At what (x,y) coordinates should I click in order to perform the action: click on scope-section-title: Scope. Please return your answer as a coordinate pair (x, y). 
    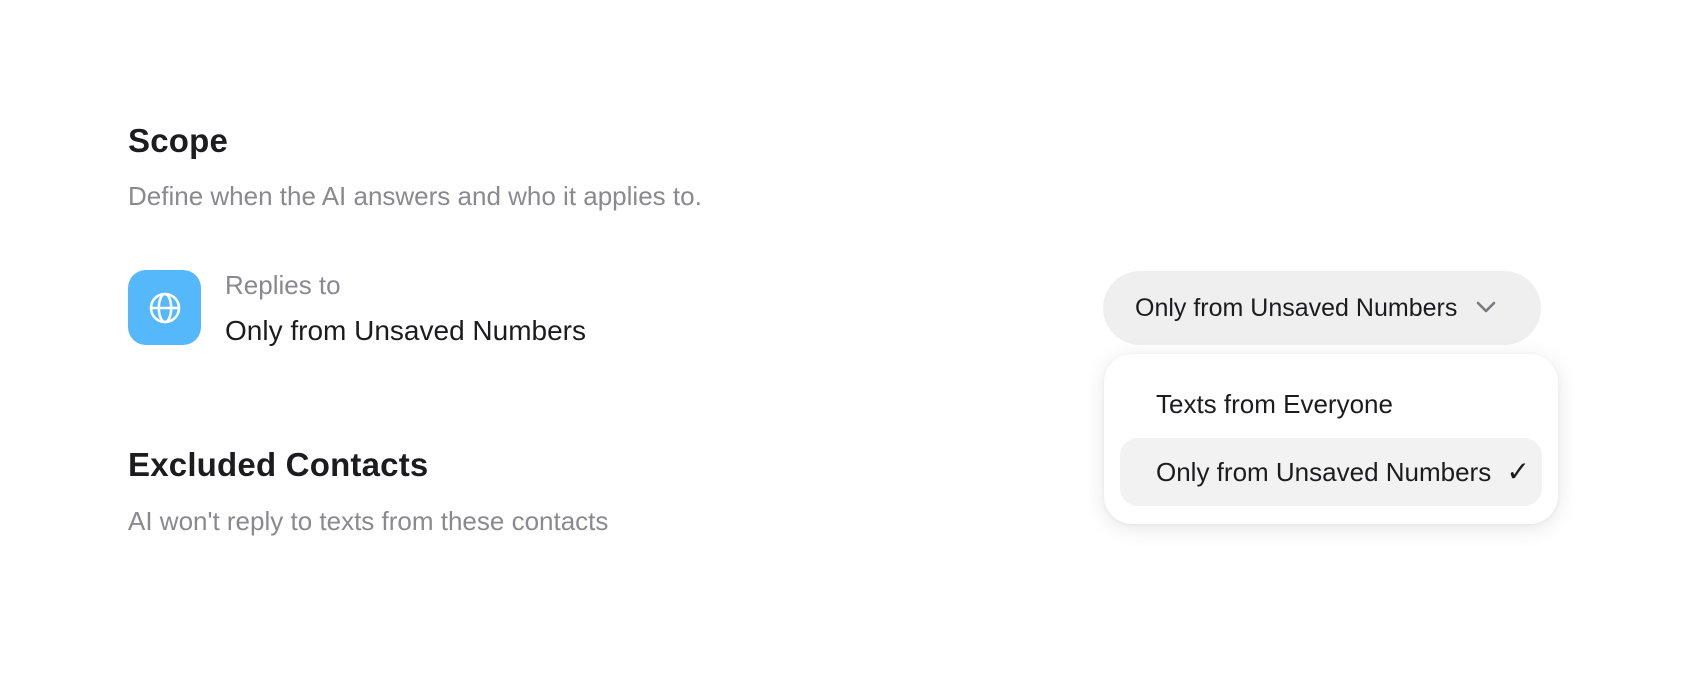
    Looking at the image, I should click on (178, 140).